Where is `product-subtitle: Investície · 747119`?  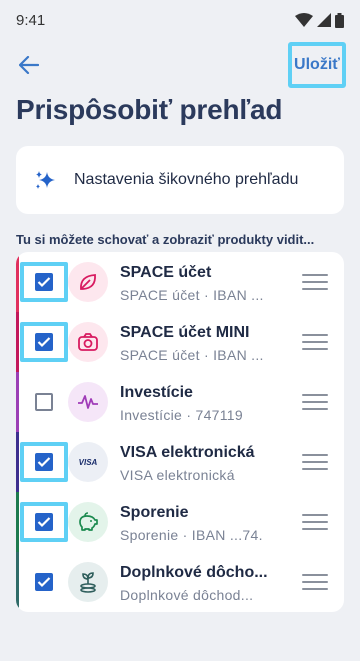 product-subtitle: Investície · 747119 is located at coordinates (181, 415).